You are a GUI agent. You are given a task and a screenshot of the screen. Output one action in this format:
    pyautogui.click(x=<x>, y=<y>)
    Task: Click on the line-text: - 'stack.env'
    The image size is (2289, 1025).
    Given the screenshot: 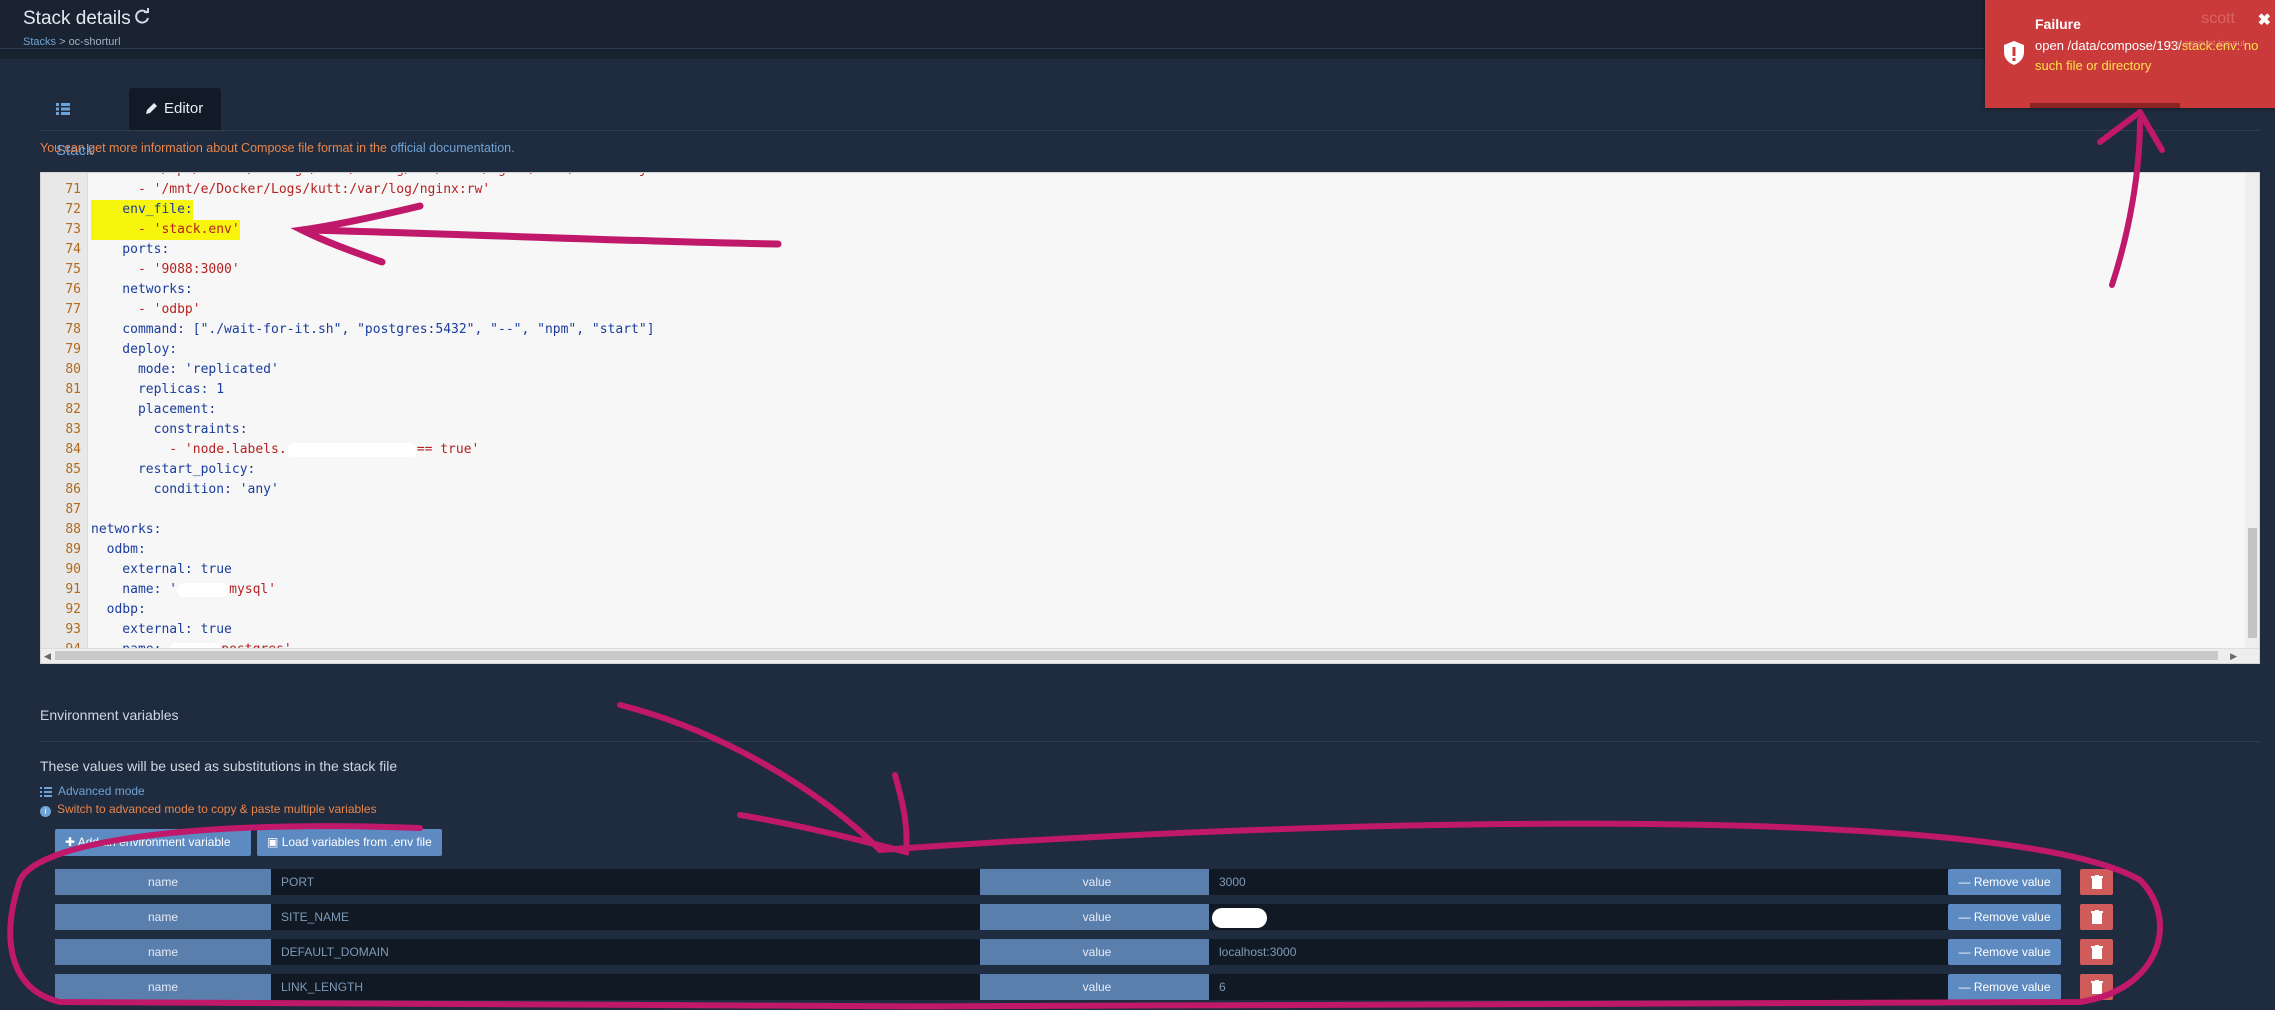 What is the action you would take?
    pyautogui.click(x=165, y=230)
    